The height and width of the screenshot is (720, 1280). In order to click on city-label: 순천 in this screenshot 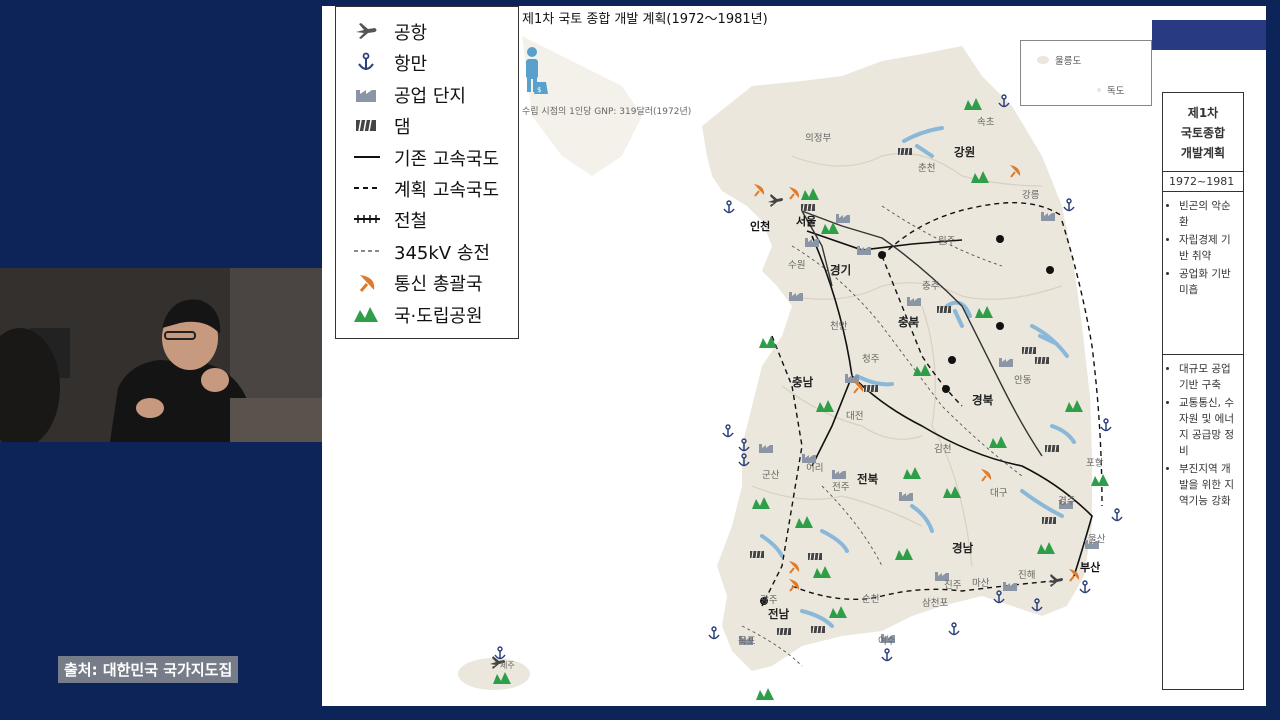, I will do `click(870, 599)`.